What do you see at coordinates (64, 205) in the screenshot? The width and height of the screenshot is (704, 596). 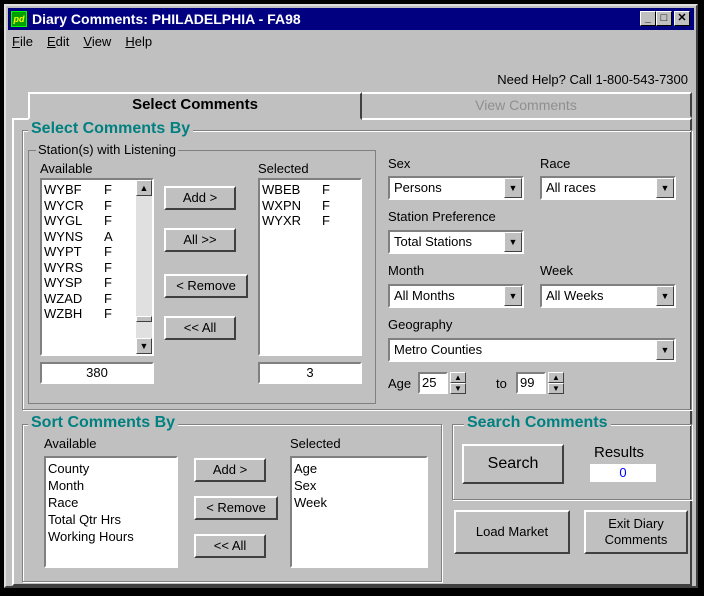 I see `station-call-letters: WYCR` at bounding box center [64, 205].